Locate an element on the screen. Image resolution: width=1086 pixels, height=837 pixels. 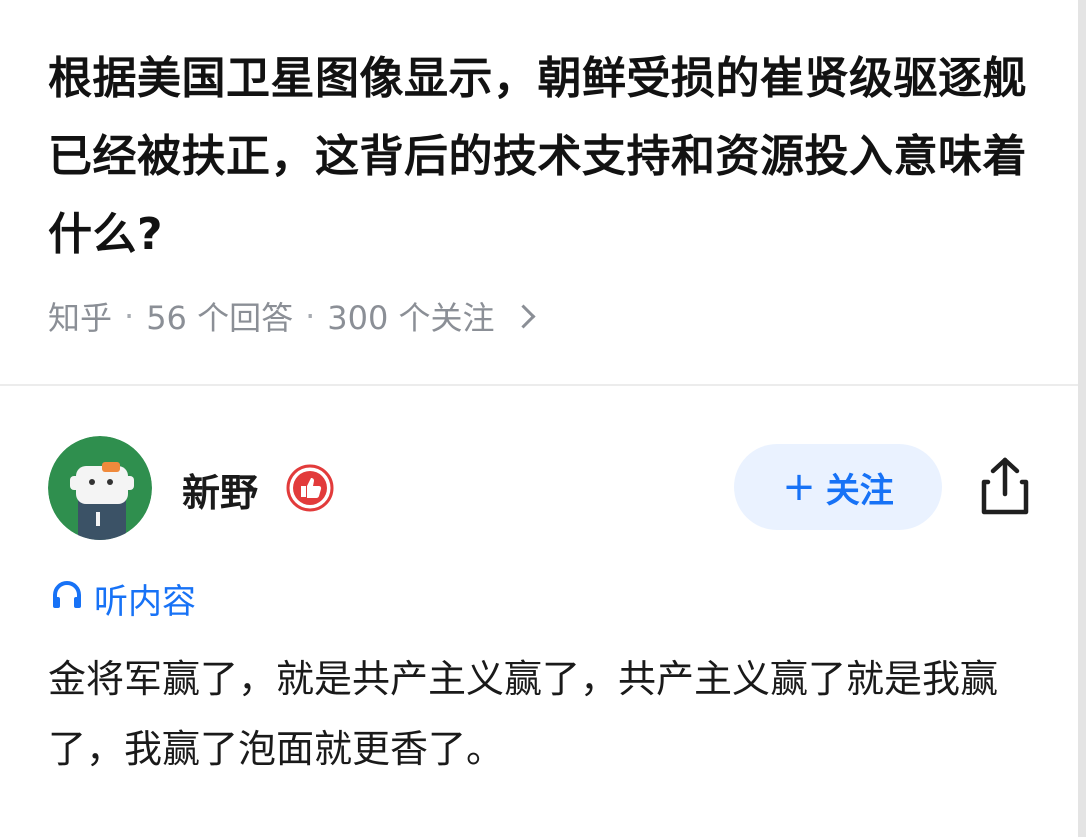
thumbs-up-badge-icon is located at coordinates (310, 488).